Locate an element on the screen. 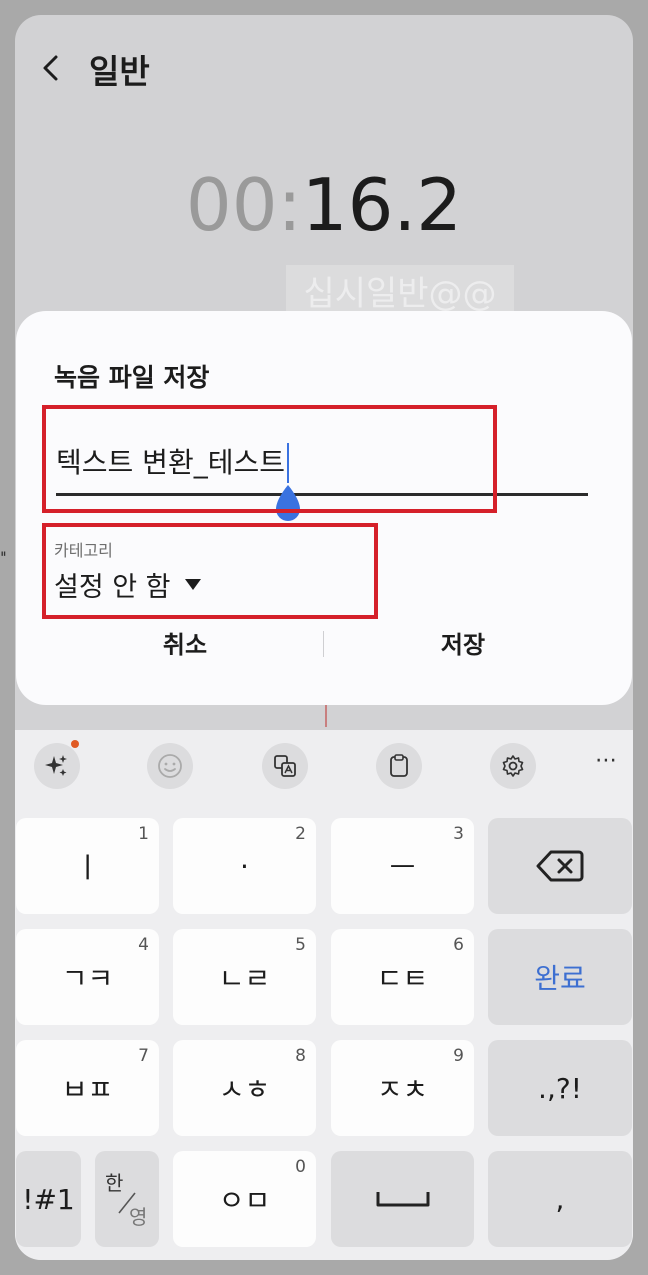 Image resolution: width=648 pixels, height=1275 pixels. timer-seconds: 16.2 is located at coordinates (382, 205).